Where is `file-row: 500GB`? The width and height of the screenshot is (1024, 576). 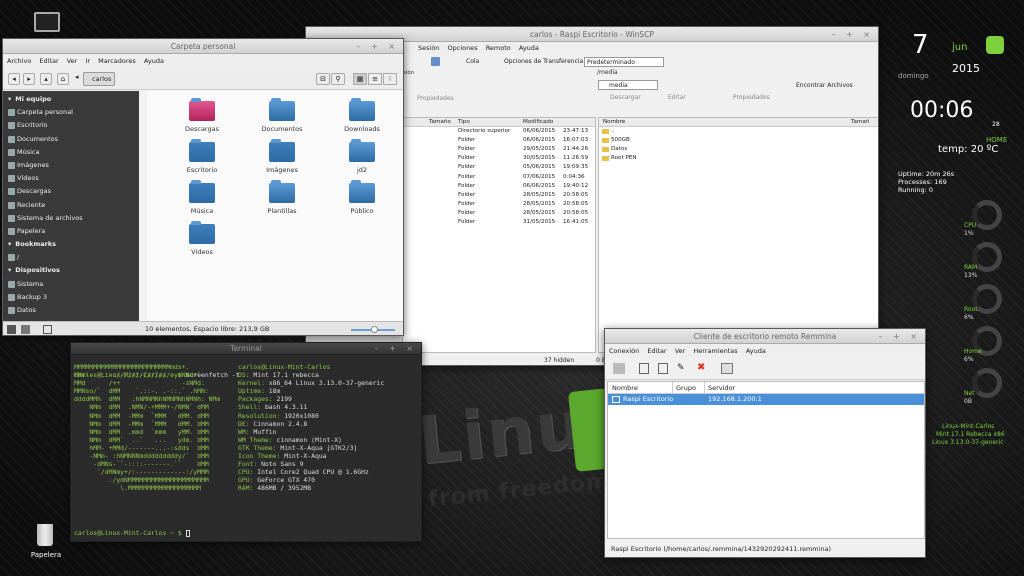
file-row: 500GB is located at coordinates (738, 140).